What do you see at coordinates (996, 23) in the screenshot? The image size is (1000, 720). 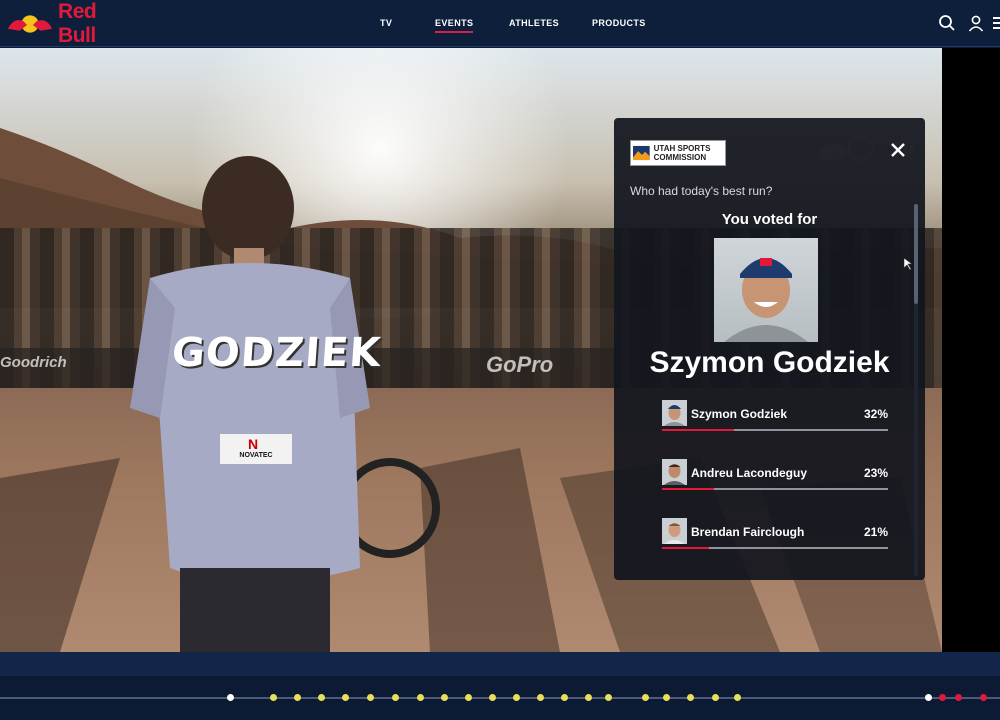 I see `menu-icon` at bounding box center [996, 23].